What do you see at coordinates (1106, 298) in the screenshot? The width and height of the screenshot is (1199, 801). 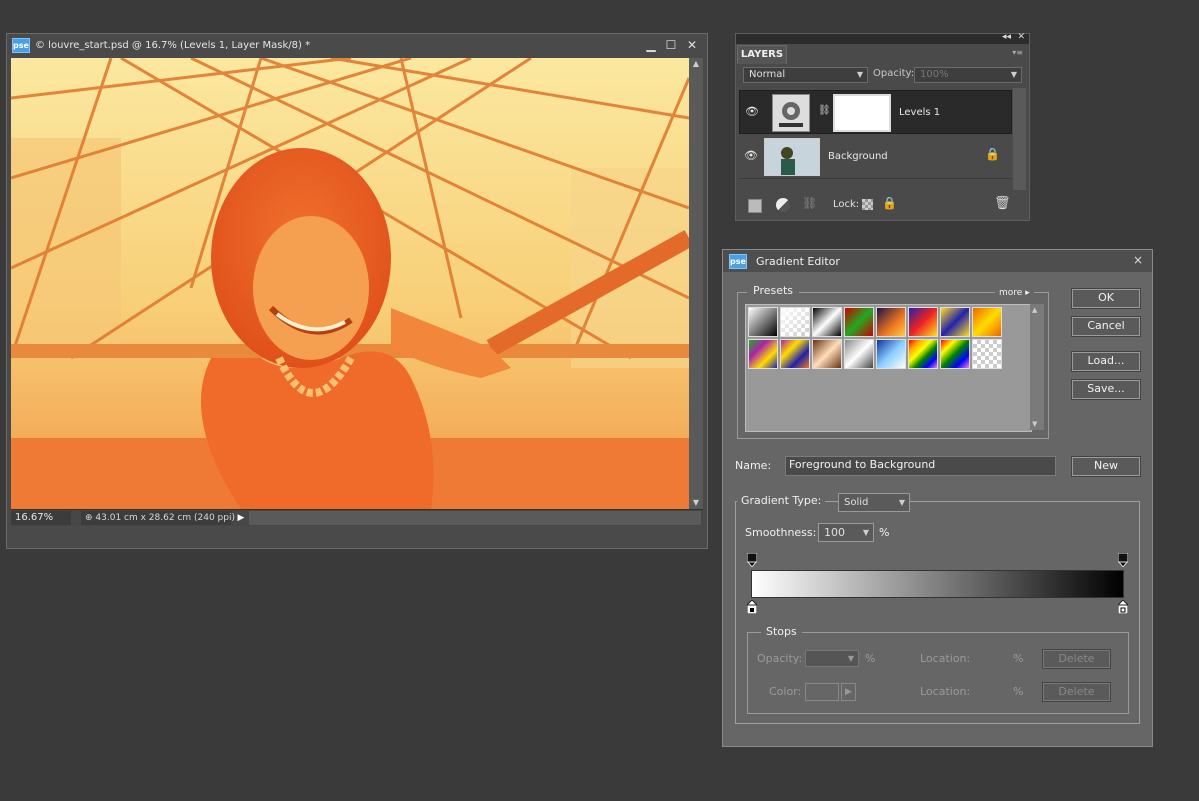 I see `ok-button: OK` at bounding box center [1106, 298].